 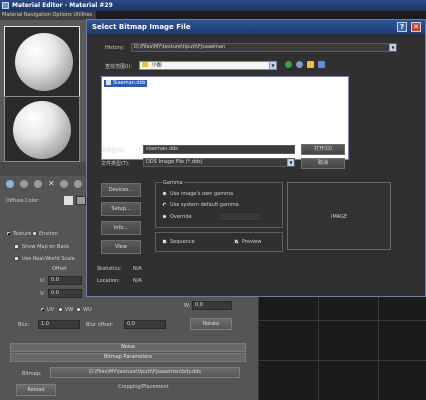 I want to click on view-menu-icon, so click(x=321, y=64).